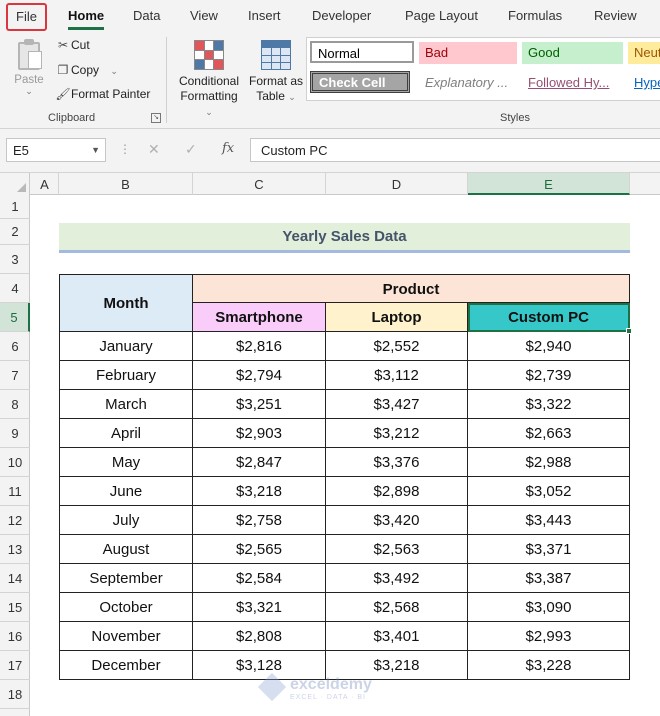 The image size is (660, 716). I want to click on row-header-6: 6, so click(15, 346).